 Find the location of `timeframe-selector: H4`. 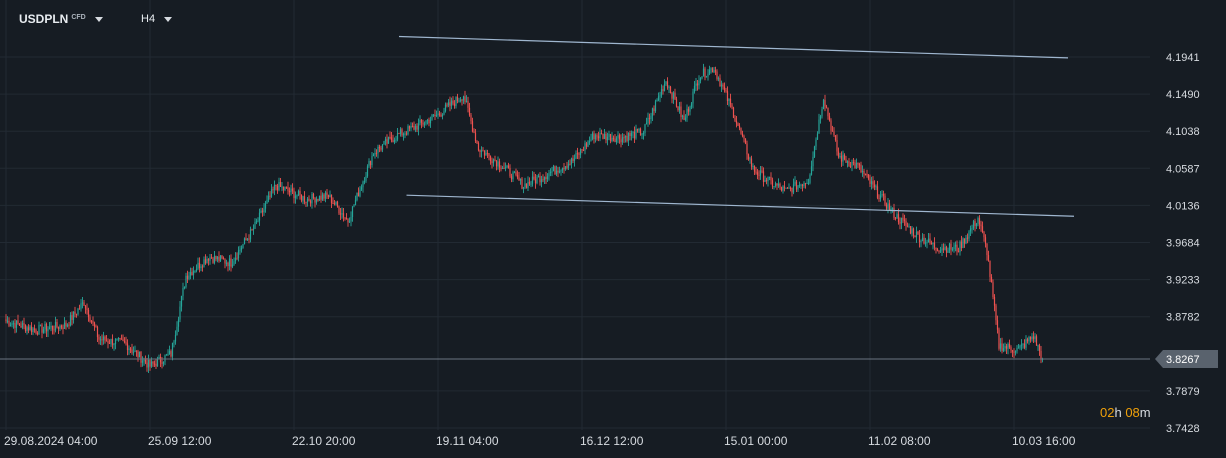

timeframe-selector: H4 is located at coordinates (157, 19).